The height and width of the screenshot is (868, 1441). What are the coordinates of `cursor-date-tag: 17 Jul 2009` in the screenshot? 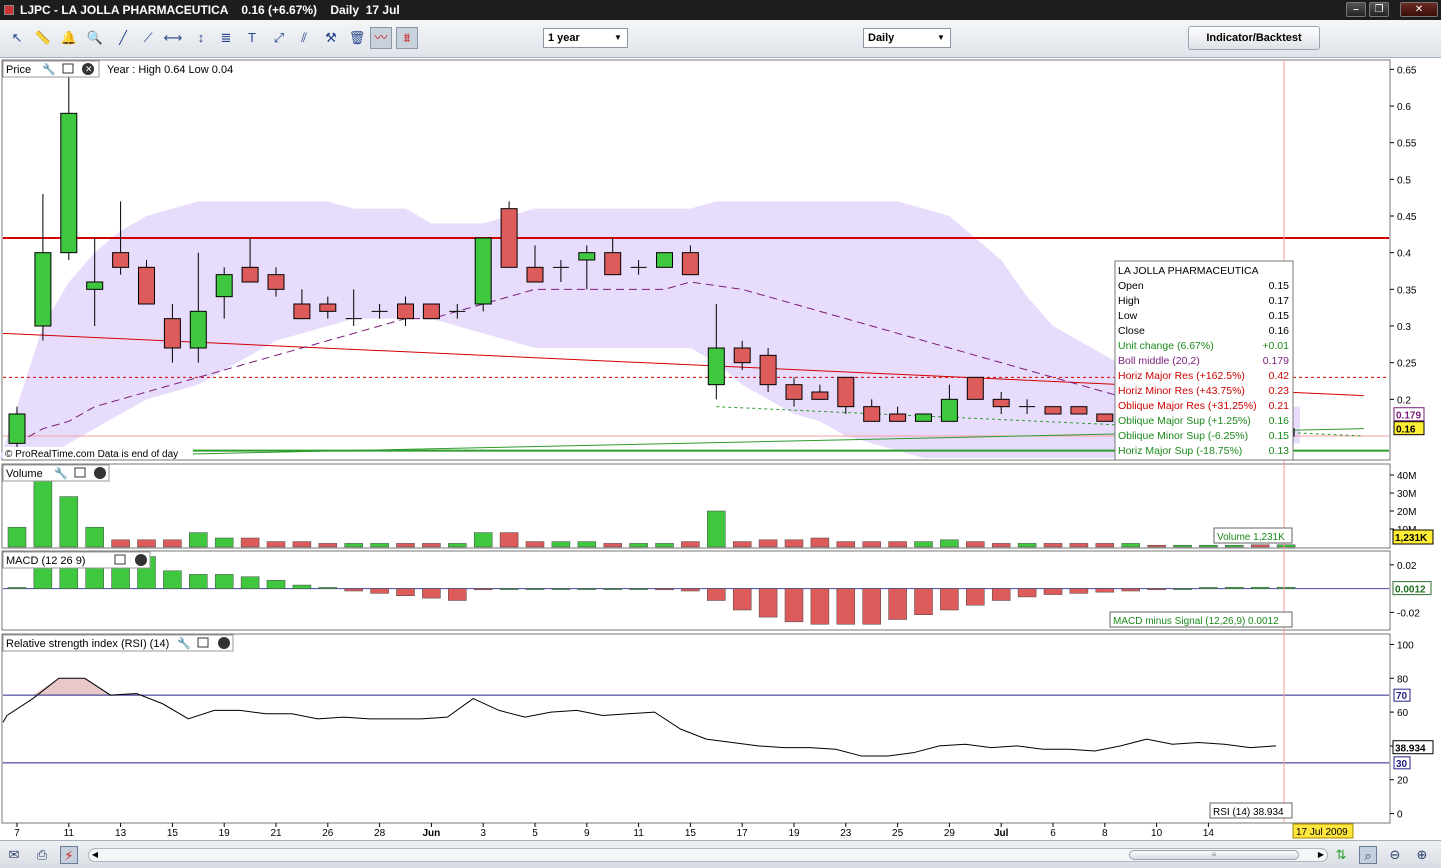 It's located at (1323, 831).